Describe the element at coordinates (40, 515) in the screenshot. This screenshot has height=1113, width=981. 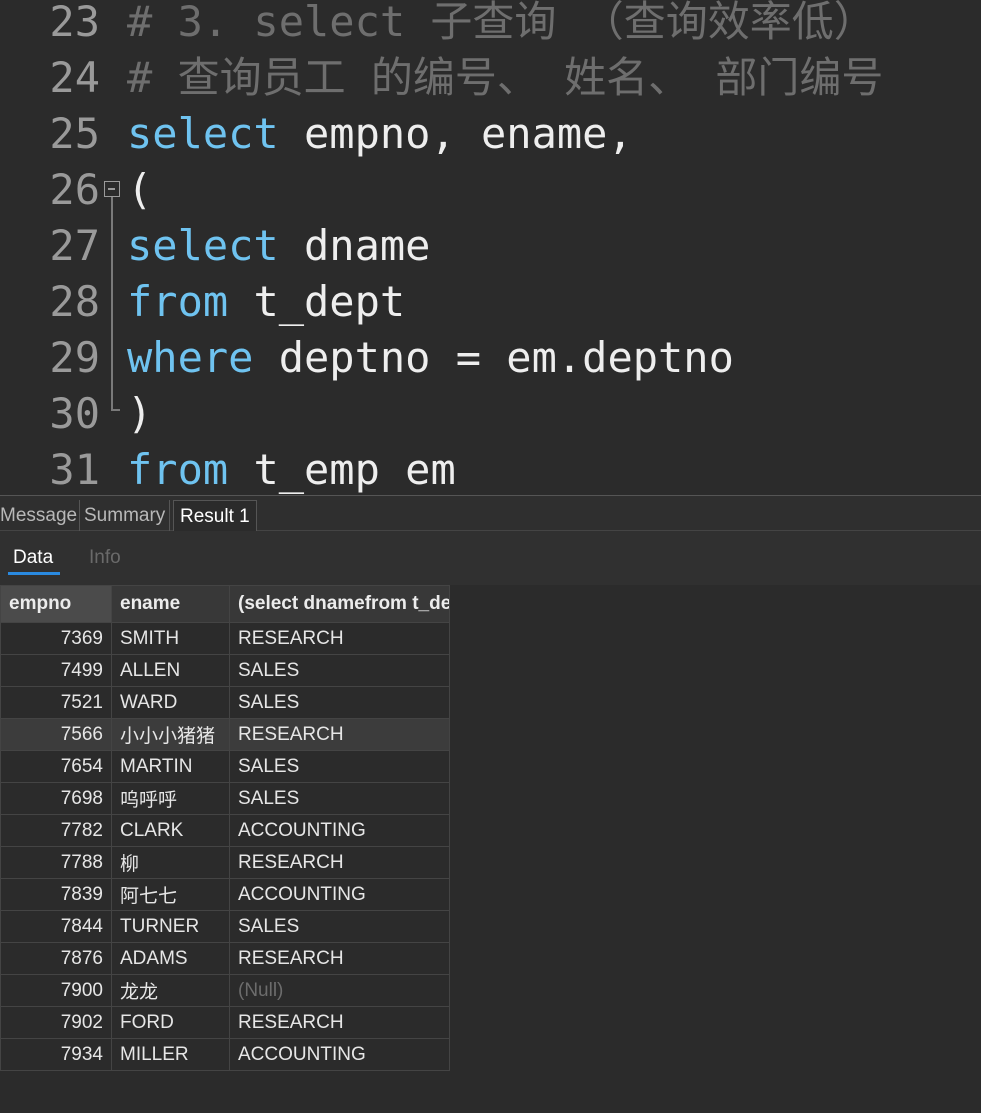
I see `tab-message: Message` at that location.